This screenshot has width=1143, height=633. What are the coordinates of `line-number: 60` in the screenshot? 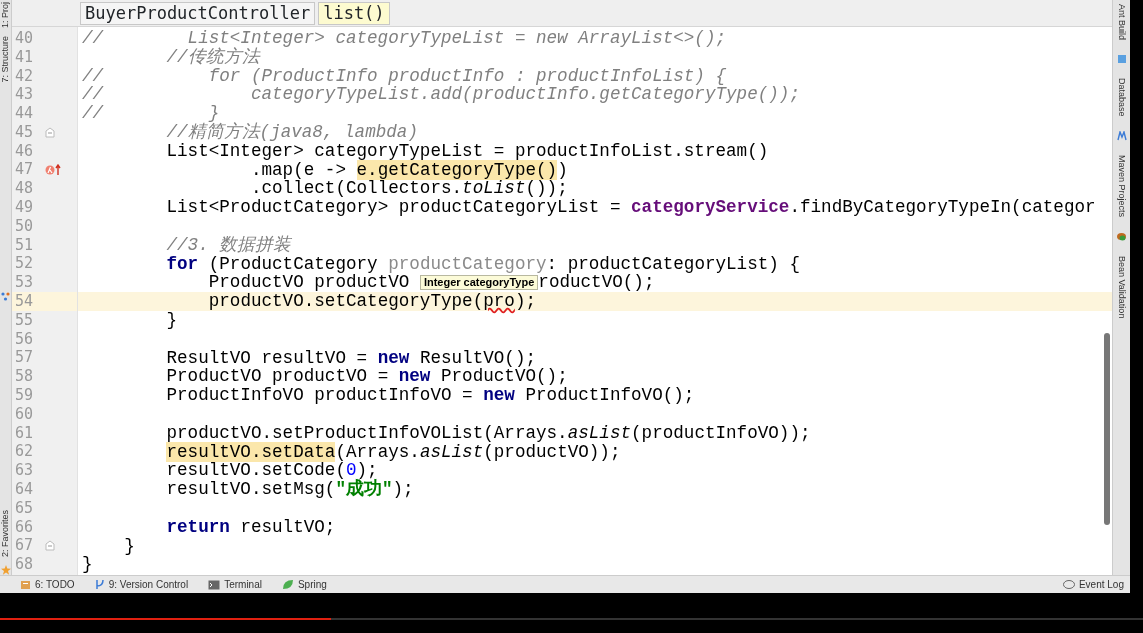 It's located at (25, 414).